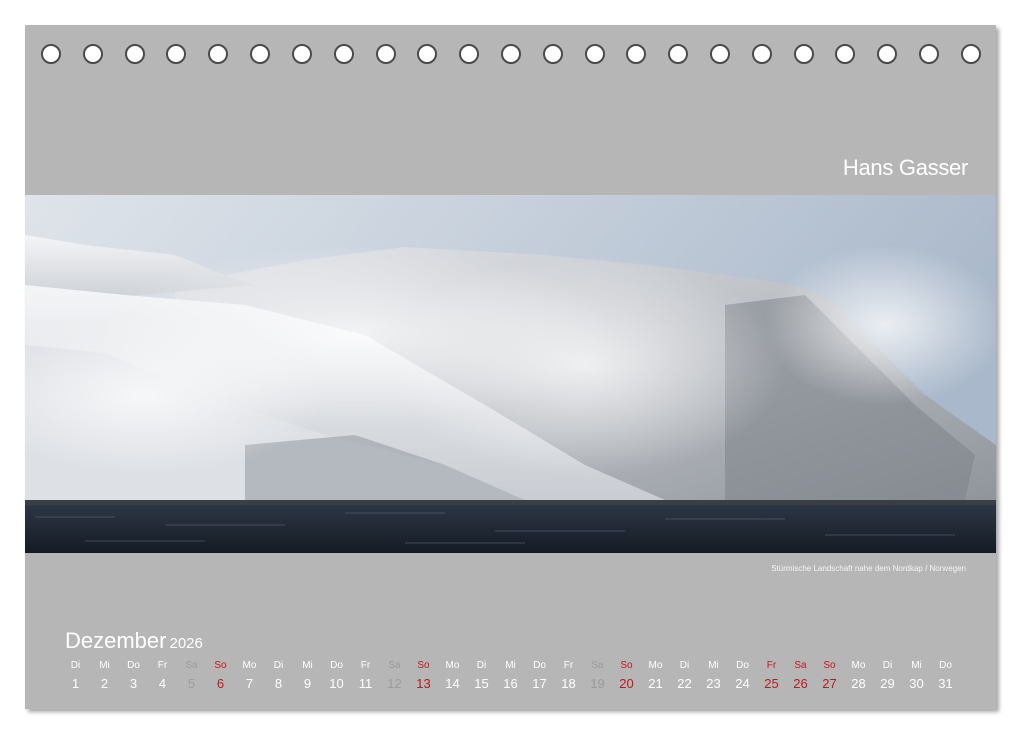  I want to click on day-number: 1, so click(75, 683).